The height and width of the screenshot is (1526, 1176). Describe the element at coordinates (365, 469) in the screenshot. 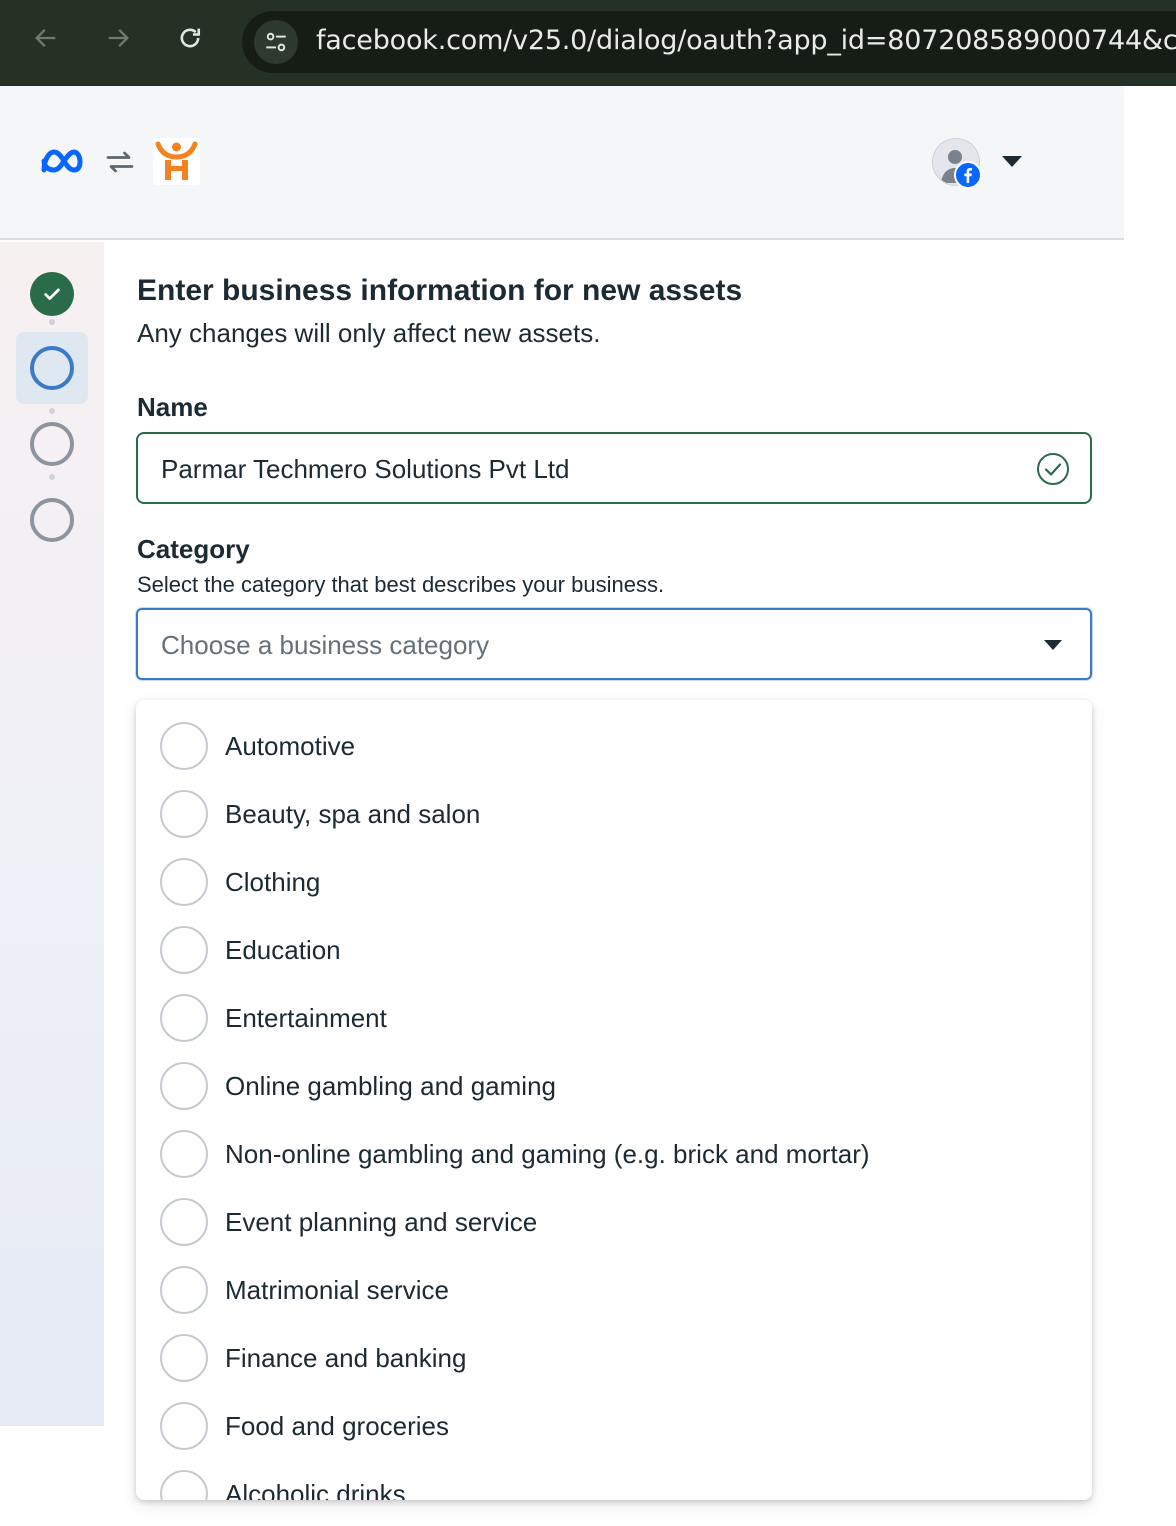

I see `name-input-value: Parmar Techmero Solutions Pvt Ltd` at that location.